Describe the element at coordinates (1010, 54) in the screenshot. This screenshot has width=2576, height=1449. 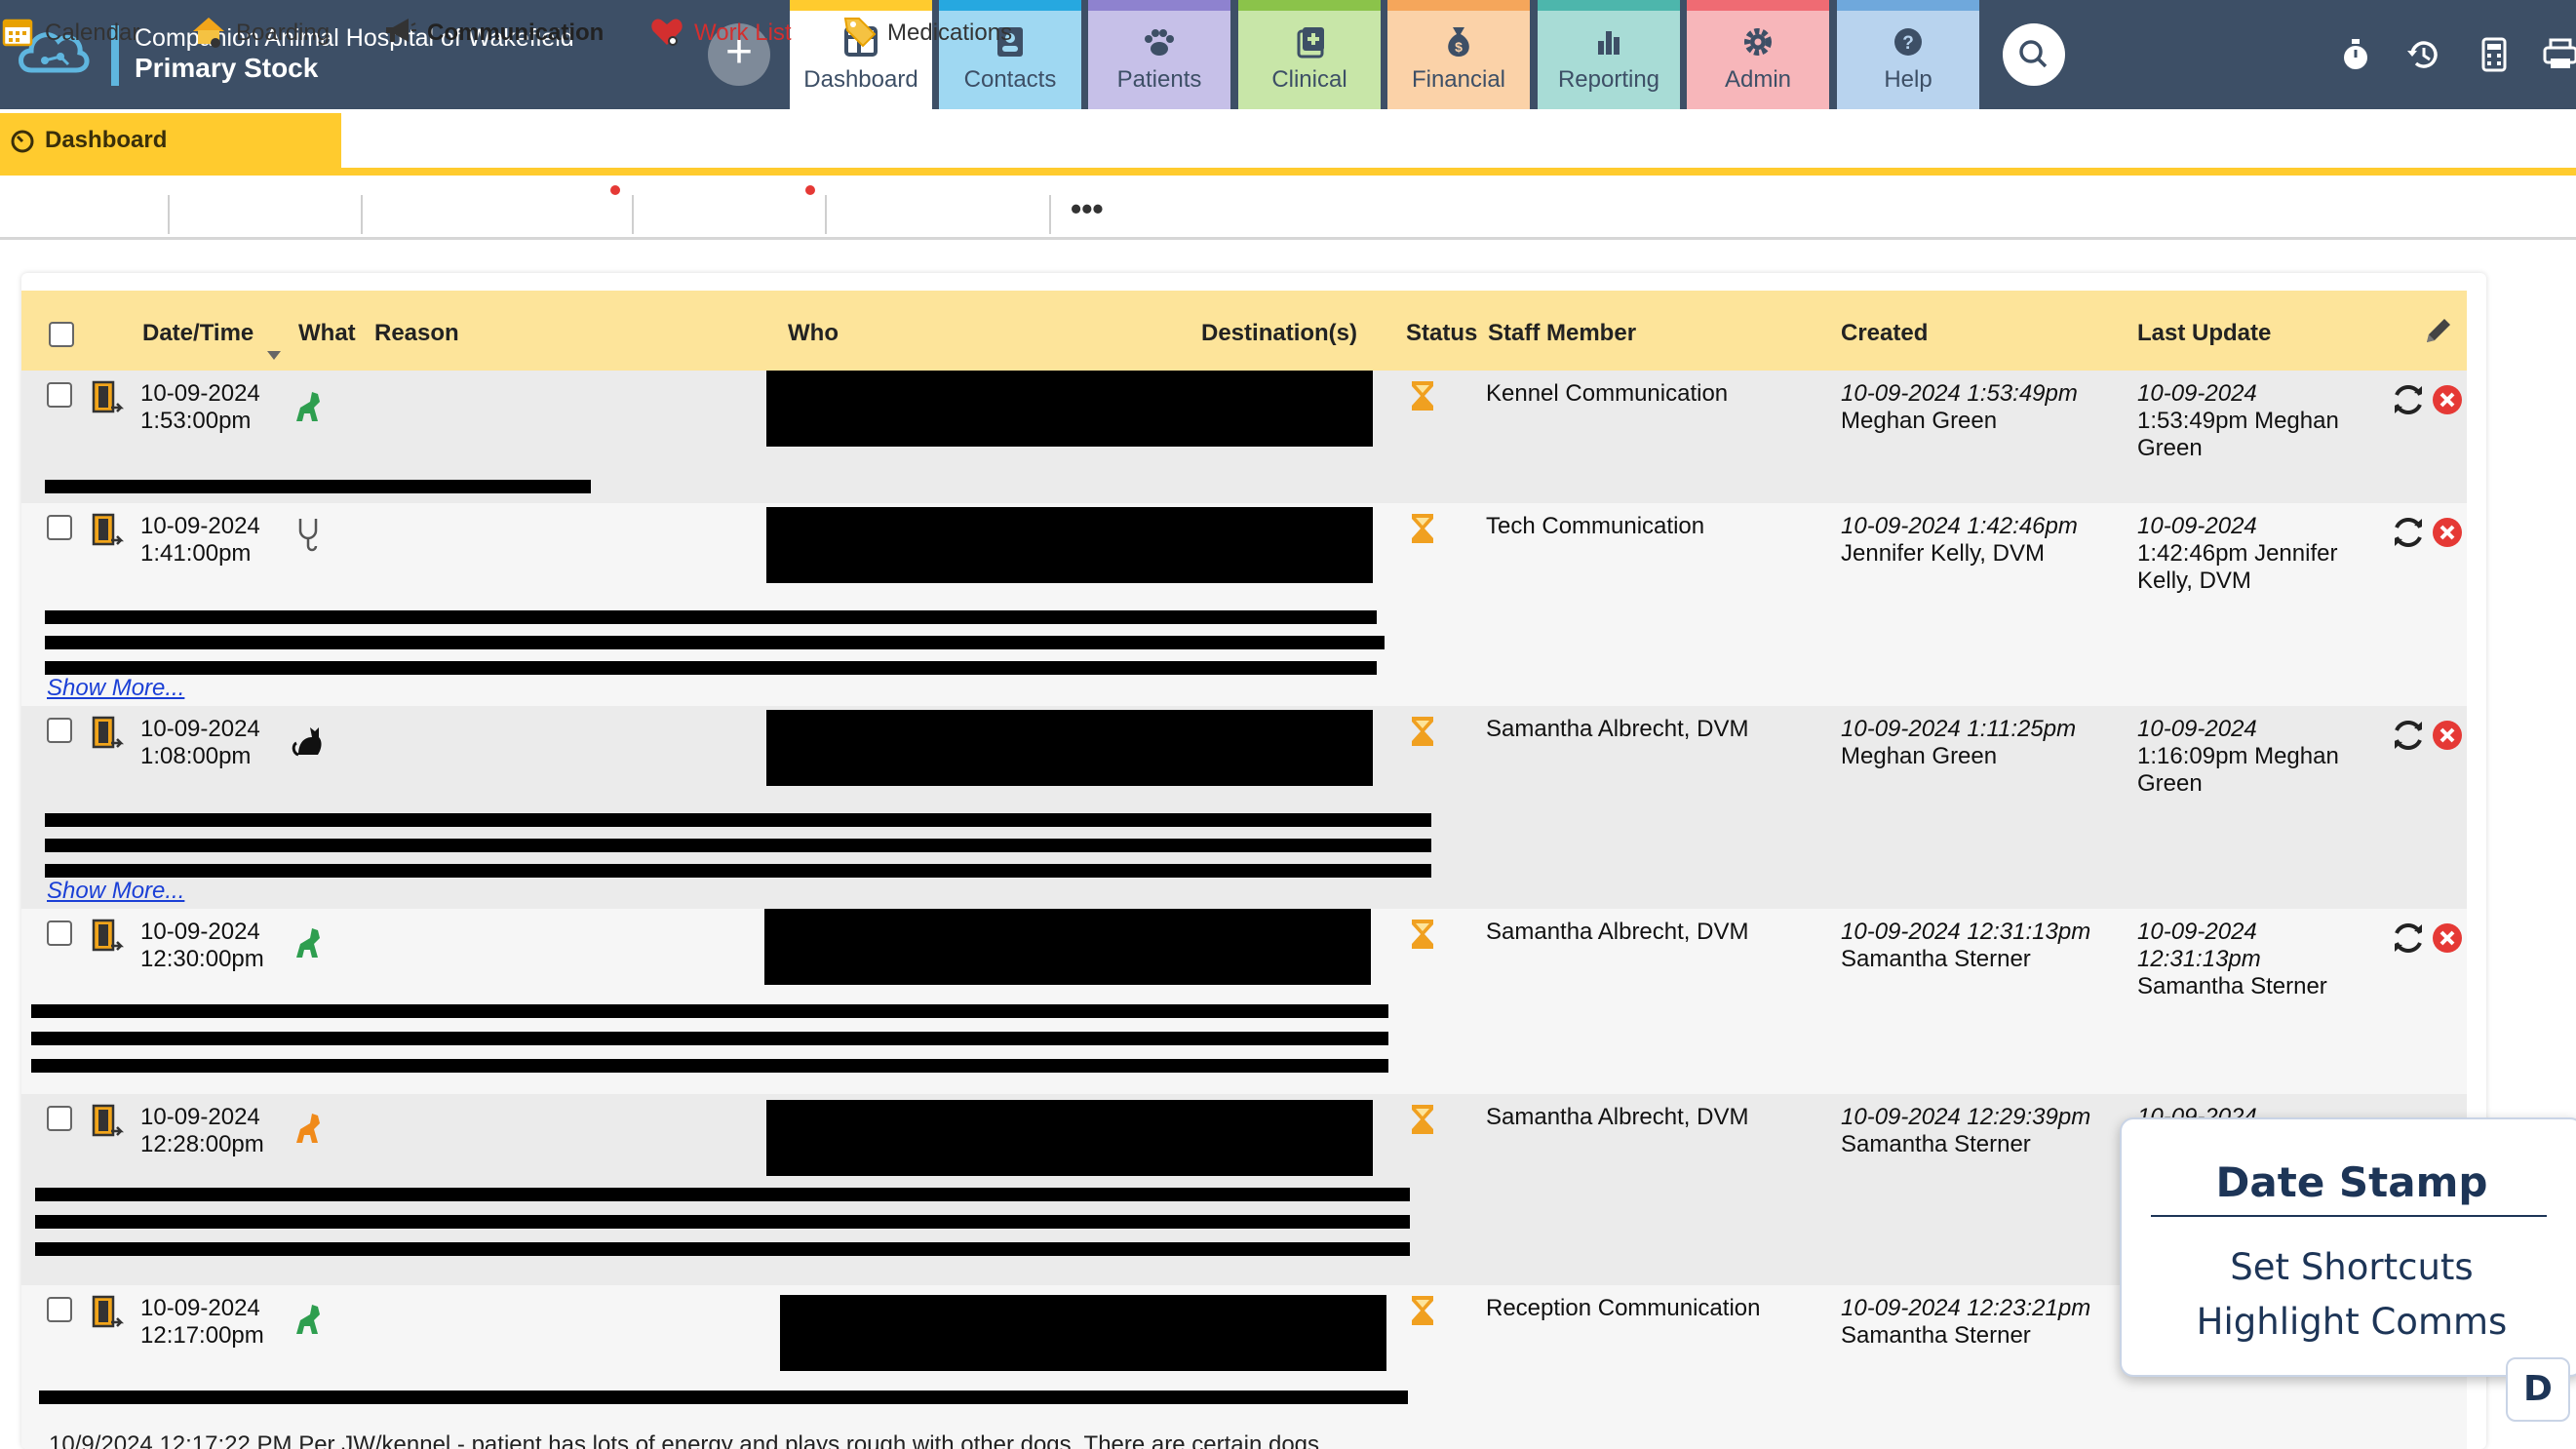
I see `tab-contacts: Contacts` at that location.